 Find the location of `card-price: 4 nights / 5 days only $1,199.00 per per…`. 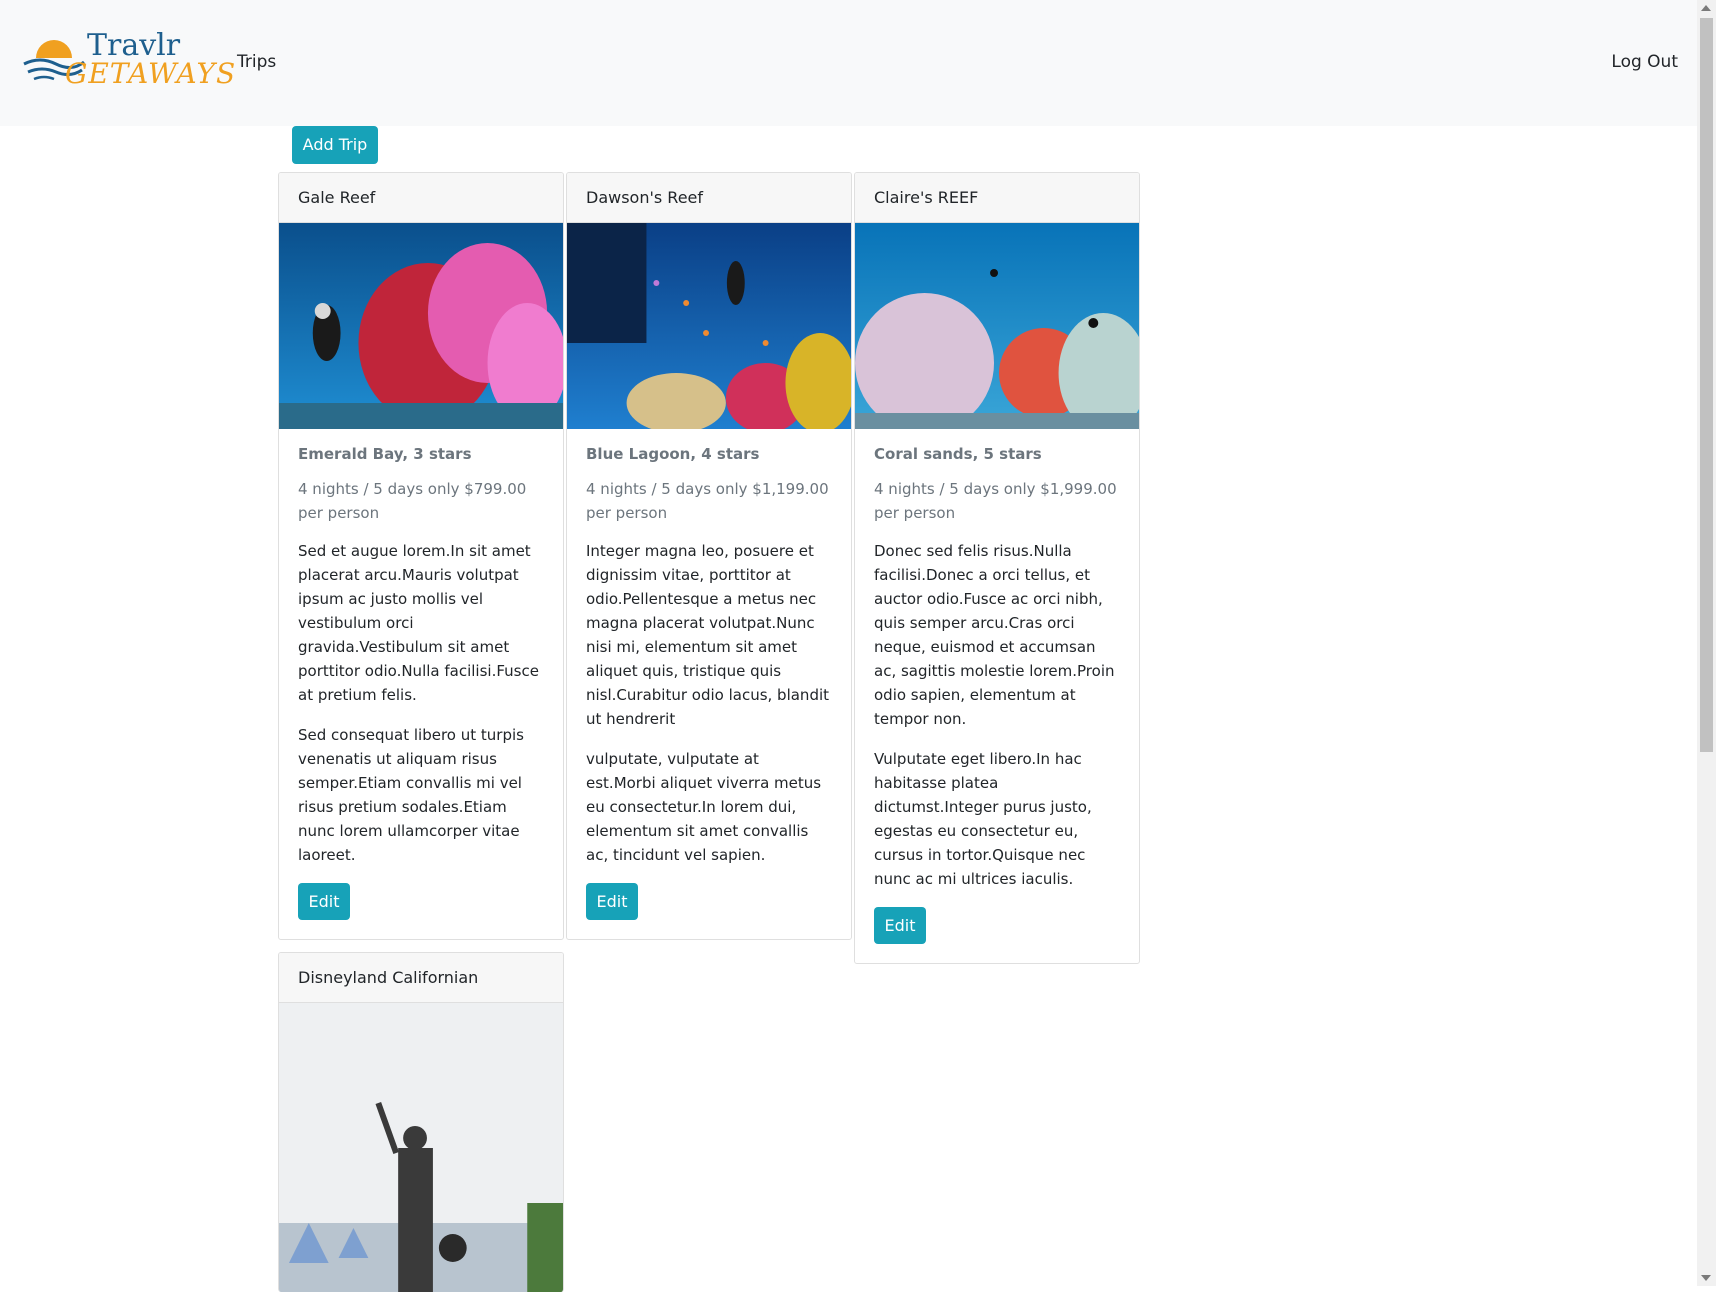

card-price: 4 nights / 5 days only $1,199.00 per per… is located at coordinates (707, 501).